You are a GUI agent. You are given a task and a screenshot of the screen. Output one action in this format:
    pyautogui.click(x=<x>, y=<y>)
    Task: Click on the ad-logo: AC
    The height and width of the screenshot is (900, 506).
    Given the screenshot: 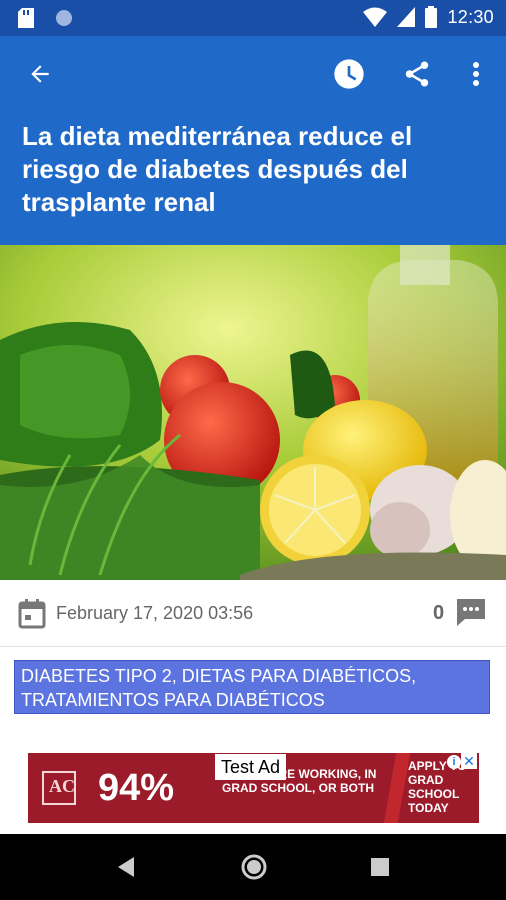 What is the action you would take?
    pyautogui.click(x=59, y=788)
    